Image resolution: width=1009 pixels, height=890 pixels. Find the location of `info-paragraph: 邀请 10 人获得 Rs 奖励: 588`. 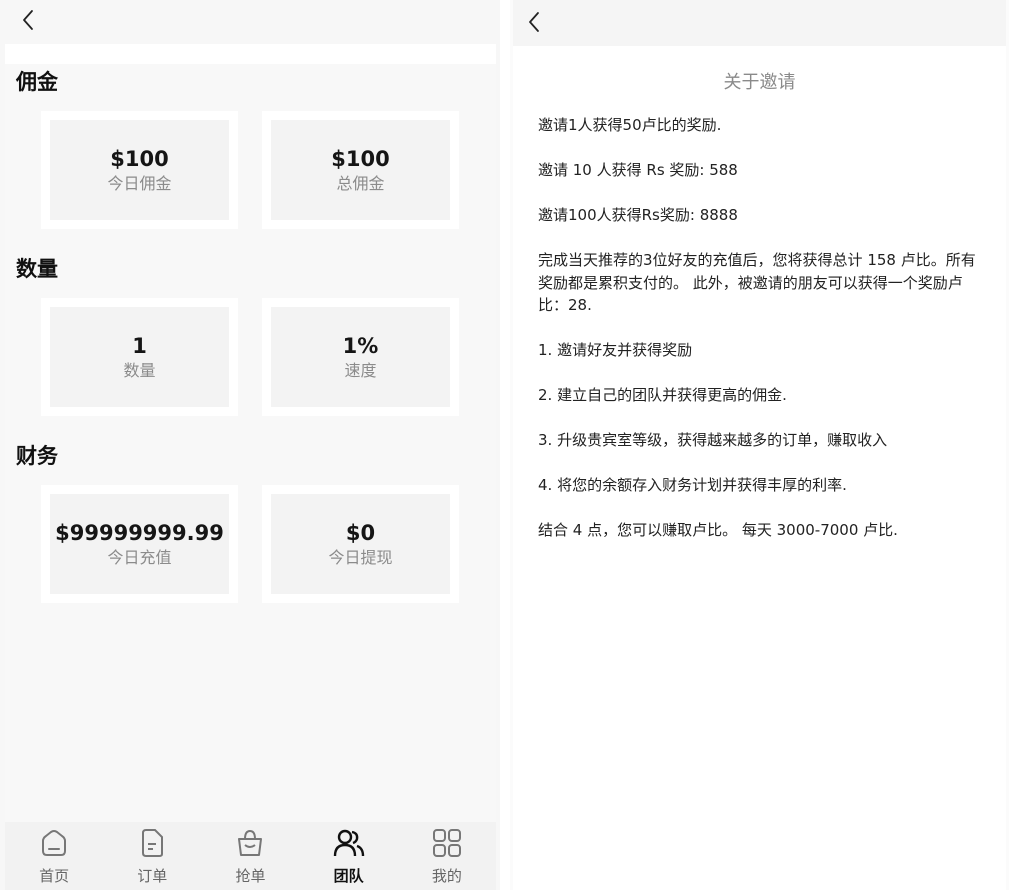

info-paragraph: 邀请 10 人获得 Rs 奖励: 588 is located at coordinates (638, 170).